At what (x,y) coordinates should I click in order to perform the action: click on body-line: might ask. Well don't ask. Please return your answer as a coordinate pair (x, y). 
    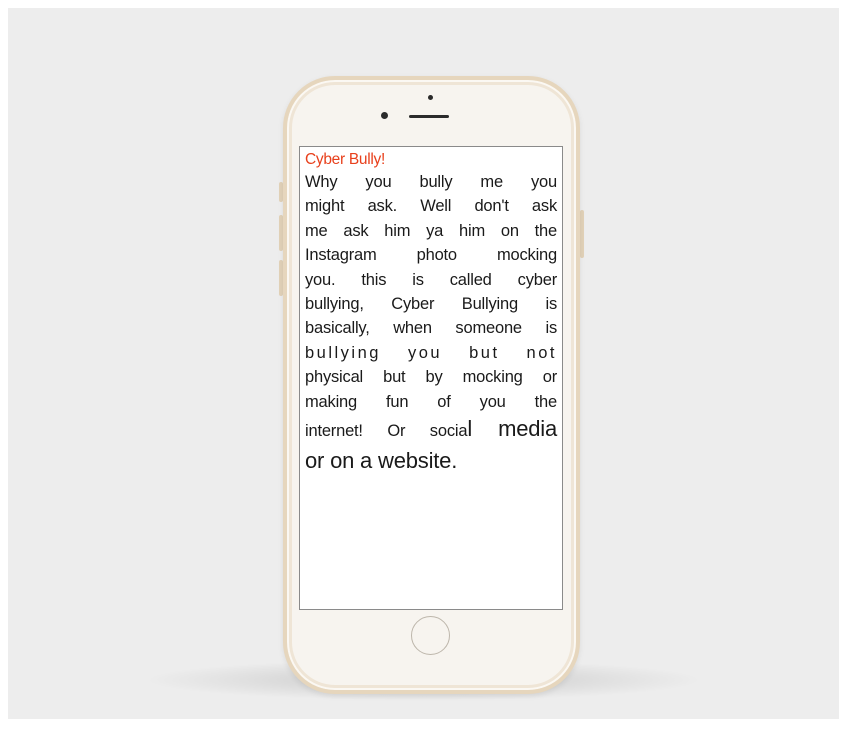
    Looking at the image, I should click on (431, 206).